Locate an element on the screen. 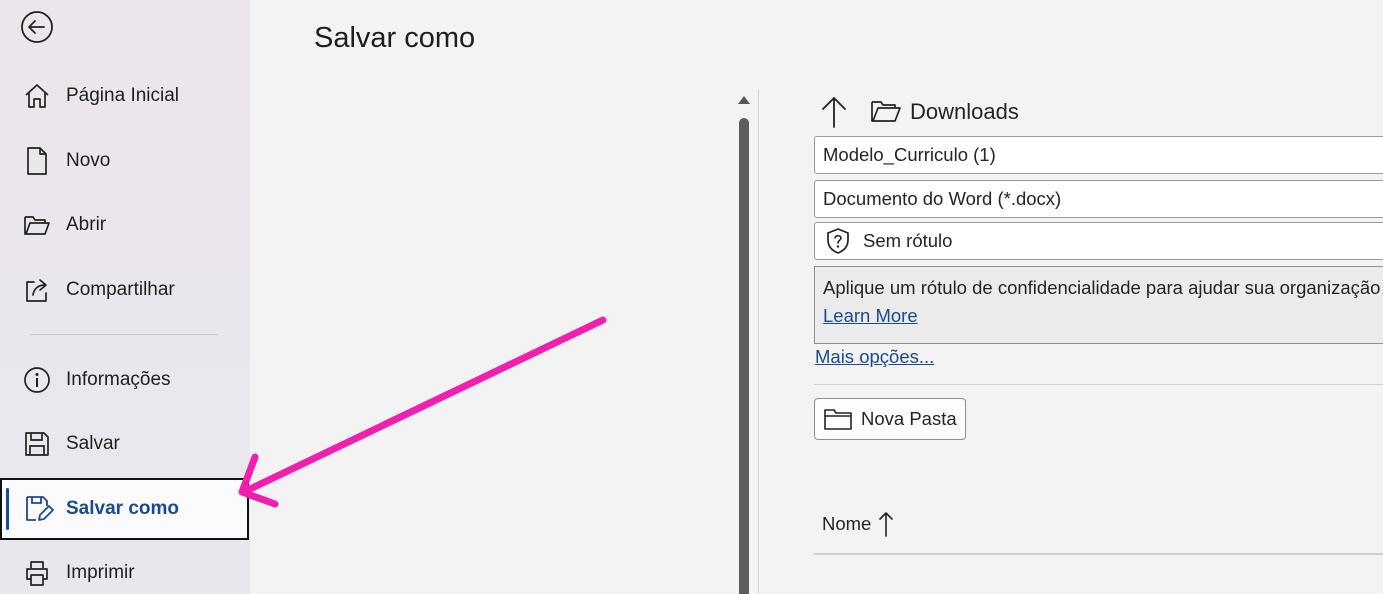  column-label: Nome is located at coordinates (847, 523).